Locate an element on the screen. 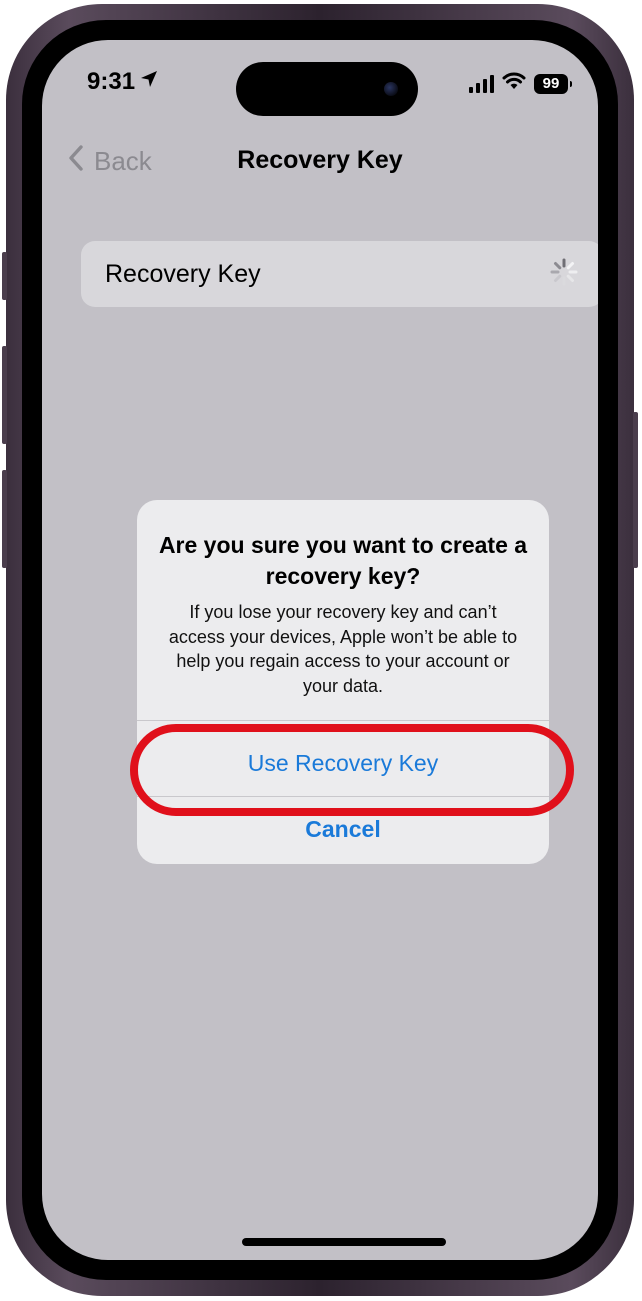 Image resolution: width=642 pixels, height=1301 pixels. wifi-icon is located at coordinates (514, 83).